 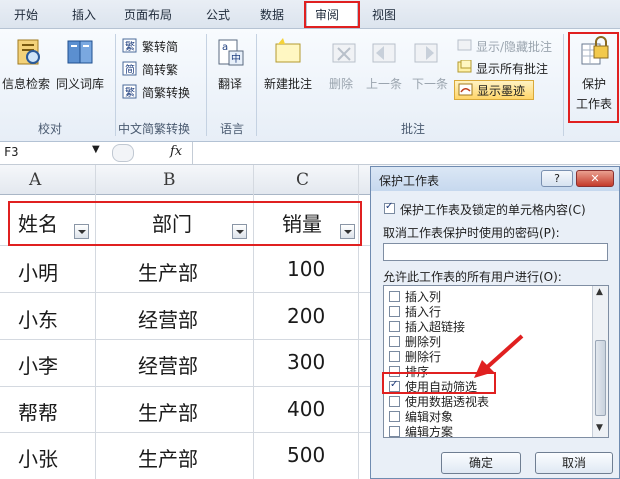 I want to click on previous-comment-button: 上一条, so click(x=384, y=83).